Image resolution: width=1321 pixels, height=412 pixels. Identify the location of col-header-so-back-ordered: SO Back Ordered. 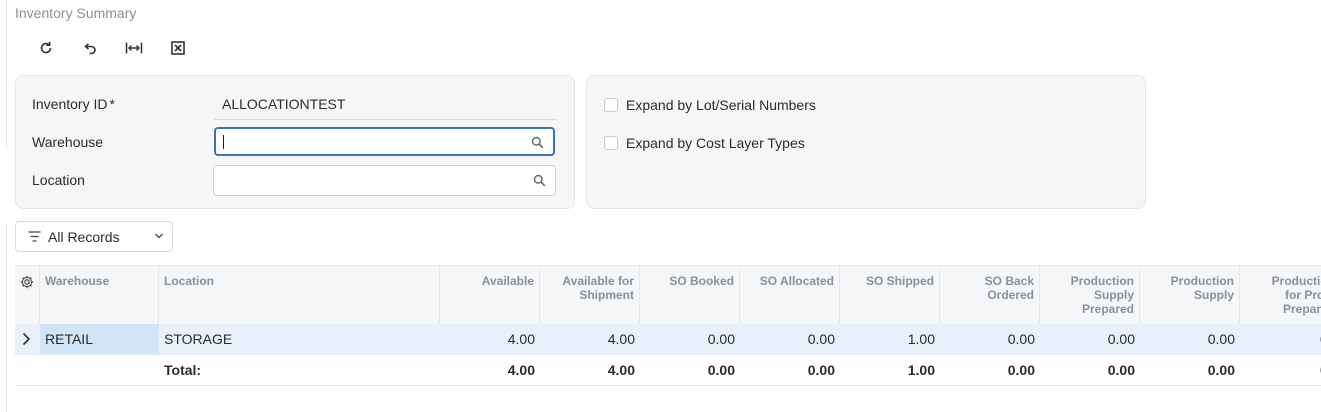
(990, 295).